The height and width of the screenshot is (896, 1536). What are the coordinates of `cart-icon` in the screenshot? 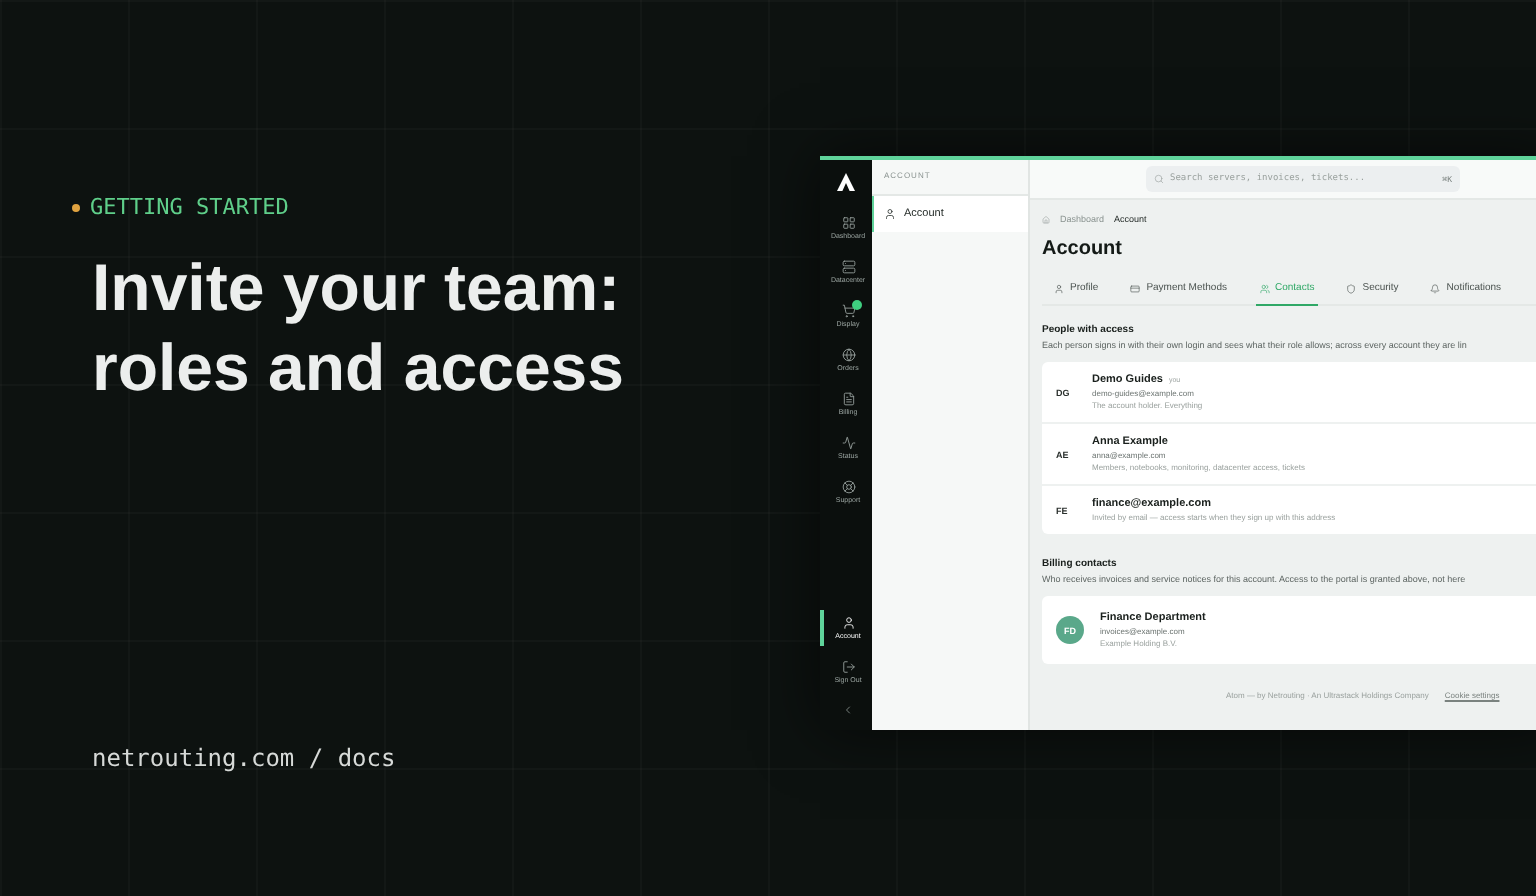 It's located at (848, 311).